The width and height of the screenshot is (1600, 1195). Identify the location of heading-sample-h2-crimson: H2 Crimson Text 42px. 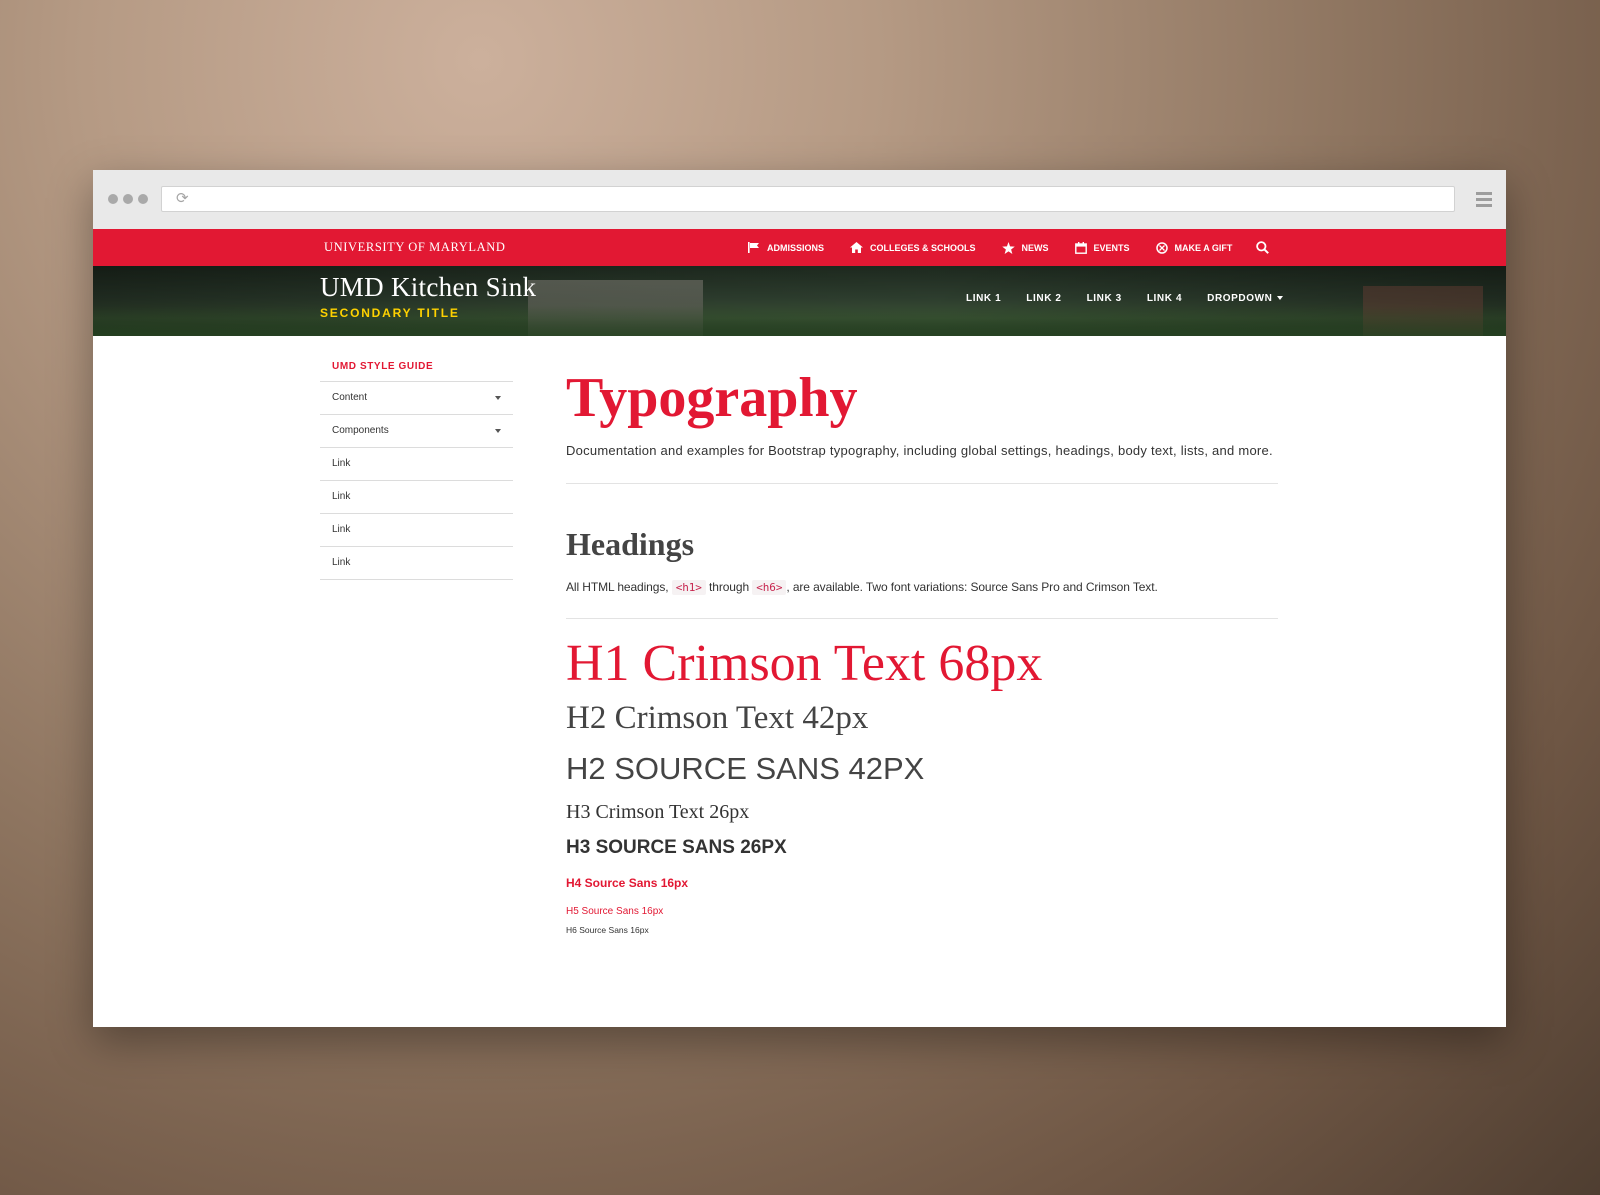
(717, 718).